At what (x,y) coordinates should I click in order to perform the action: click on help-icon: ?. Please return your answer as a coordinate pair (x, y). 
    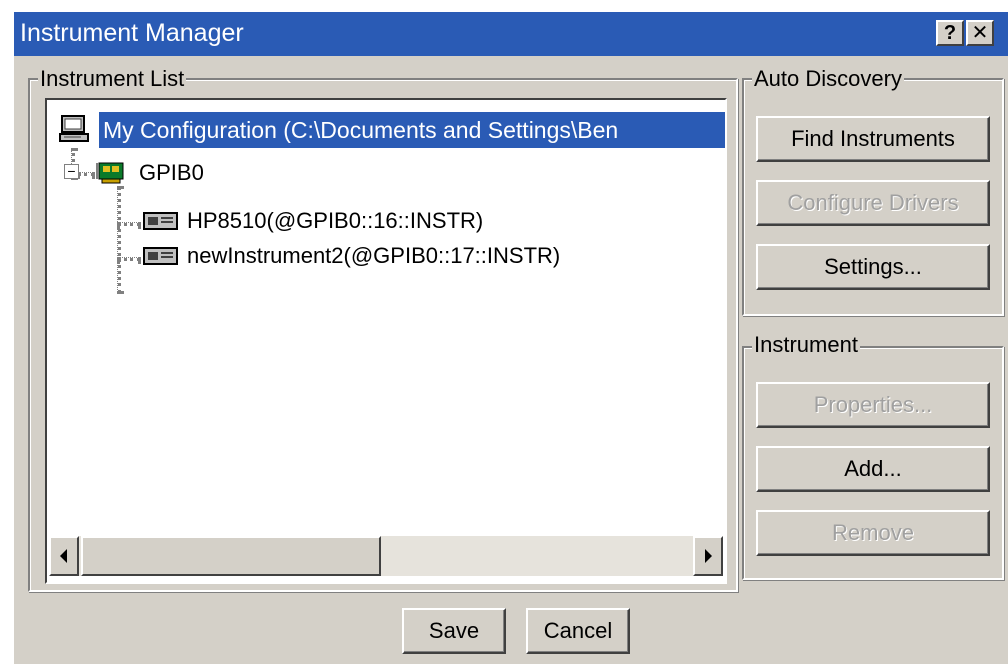
    Looking at the image, I should click on (950, 33).